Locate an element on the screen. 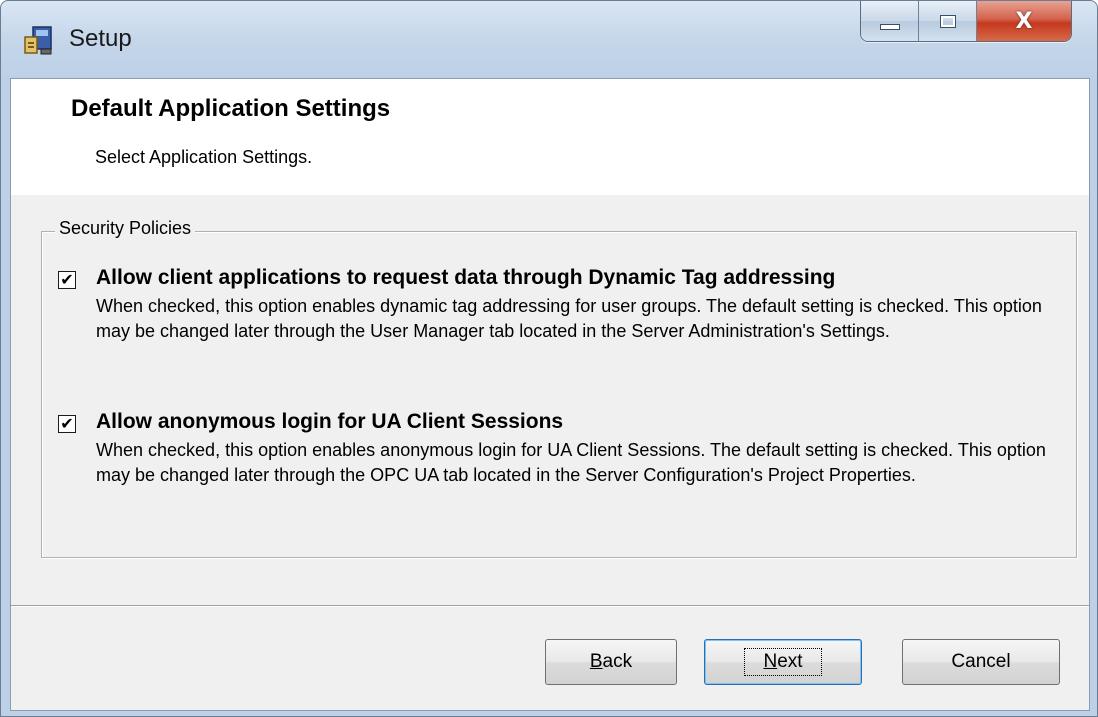 The height and width of the screenshot is (717, 1098). maximize-button is located at coordinates (948, 21).